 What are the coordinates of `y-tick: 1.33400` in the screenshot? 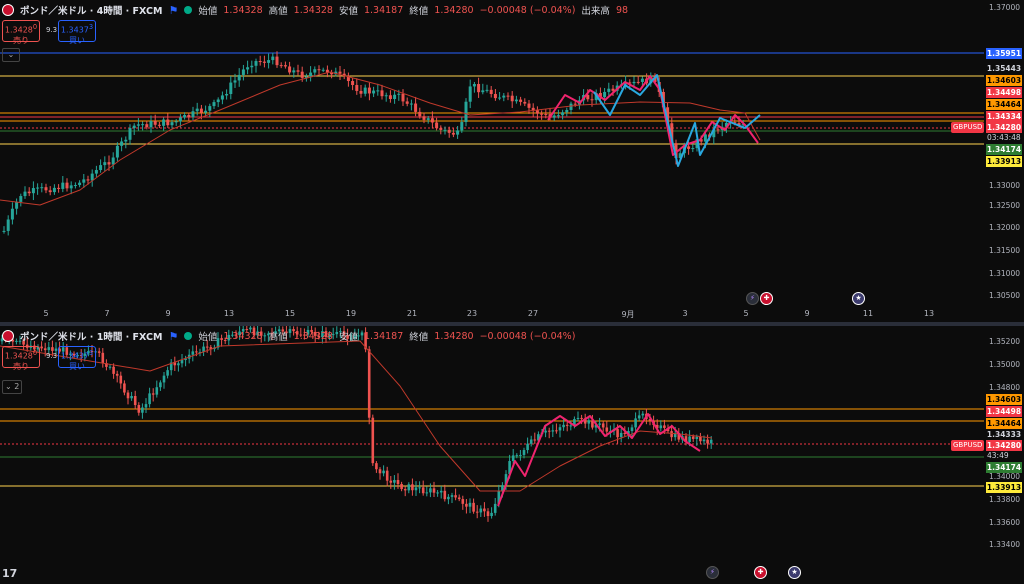 It's located at (1004, 544).